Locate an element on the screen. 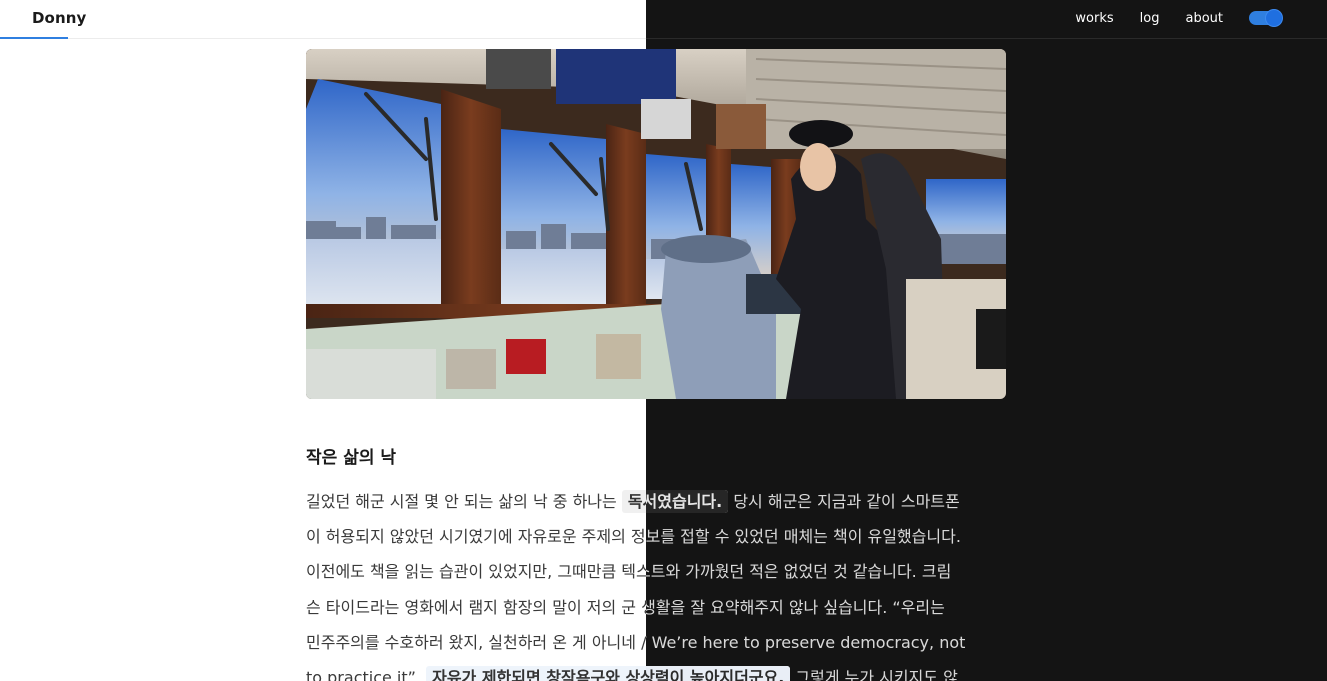 The width and height of the screenshot is (1327, 681). site-logo: Donny is located at coordinates (59, 18).